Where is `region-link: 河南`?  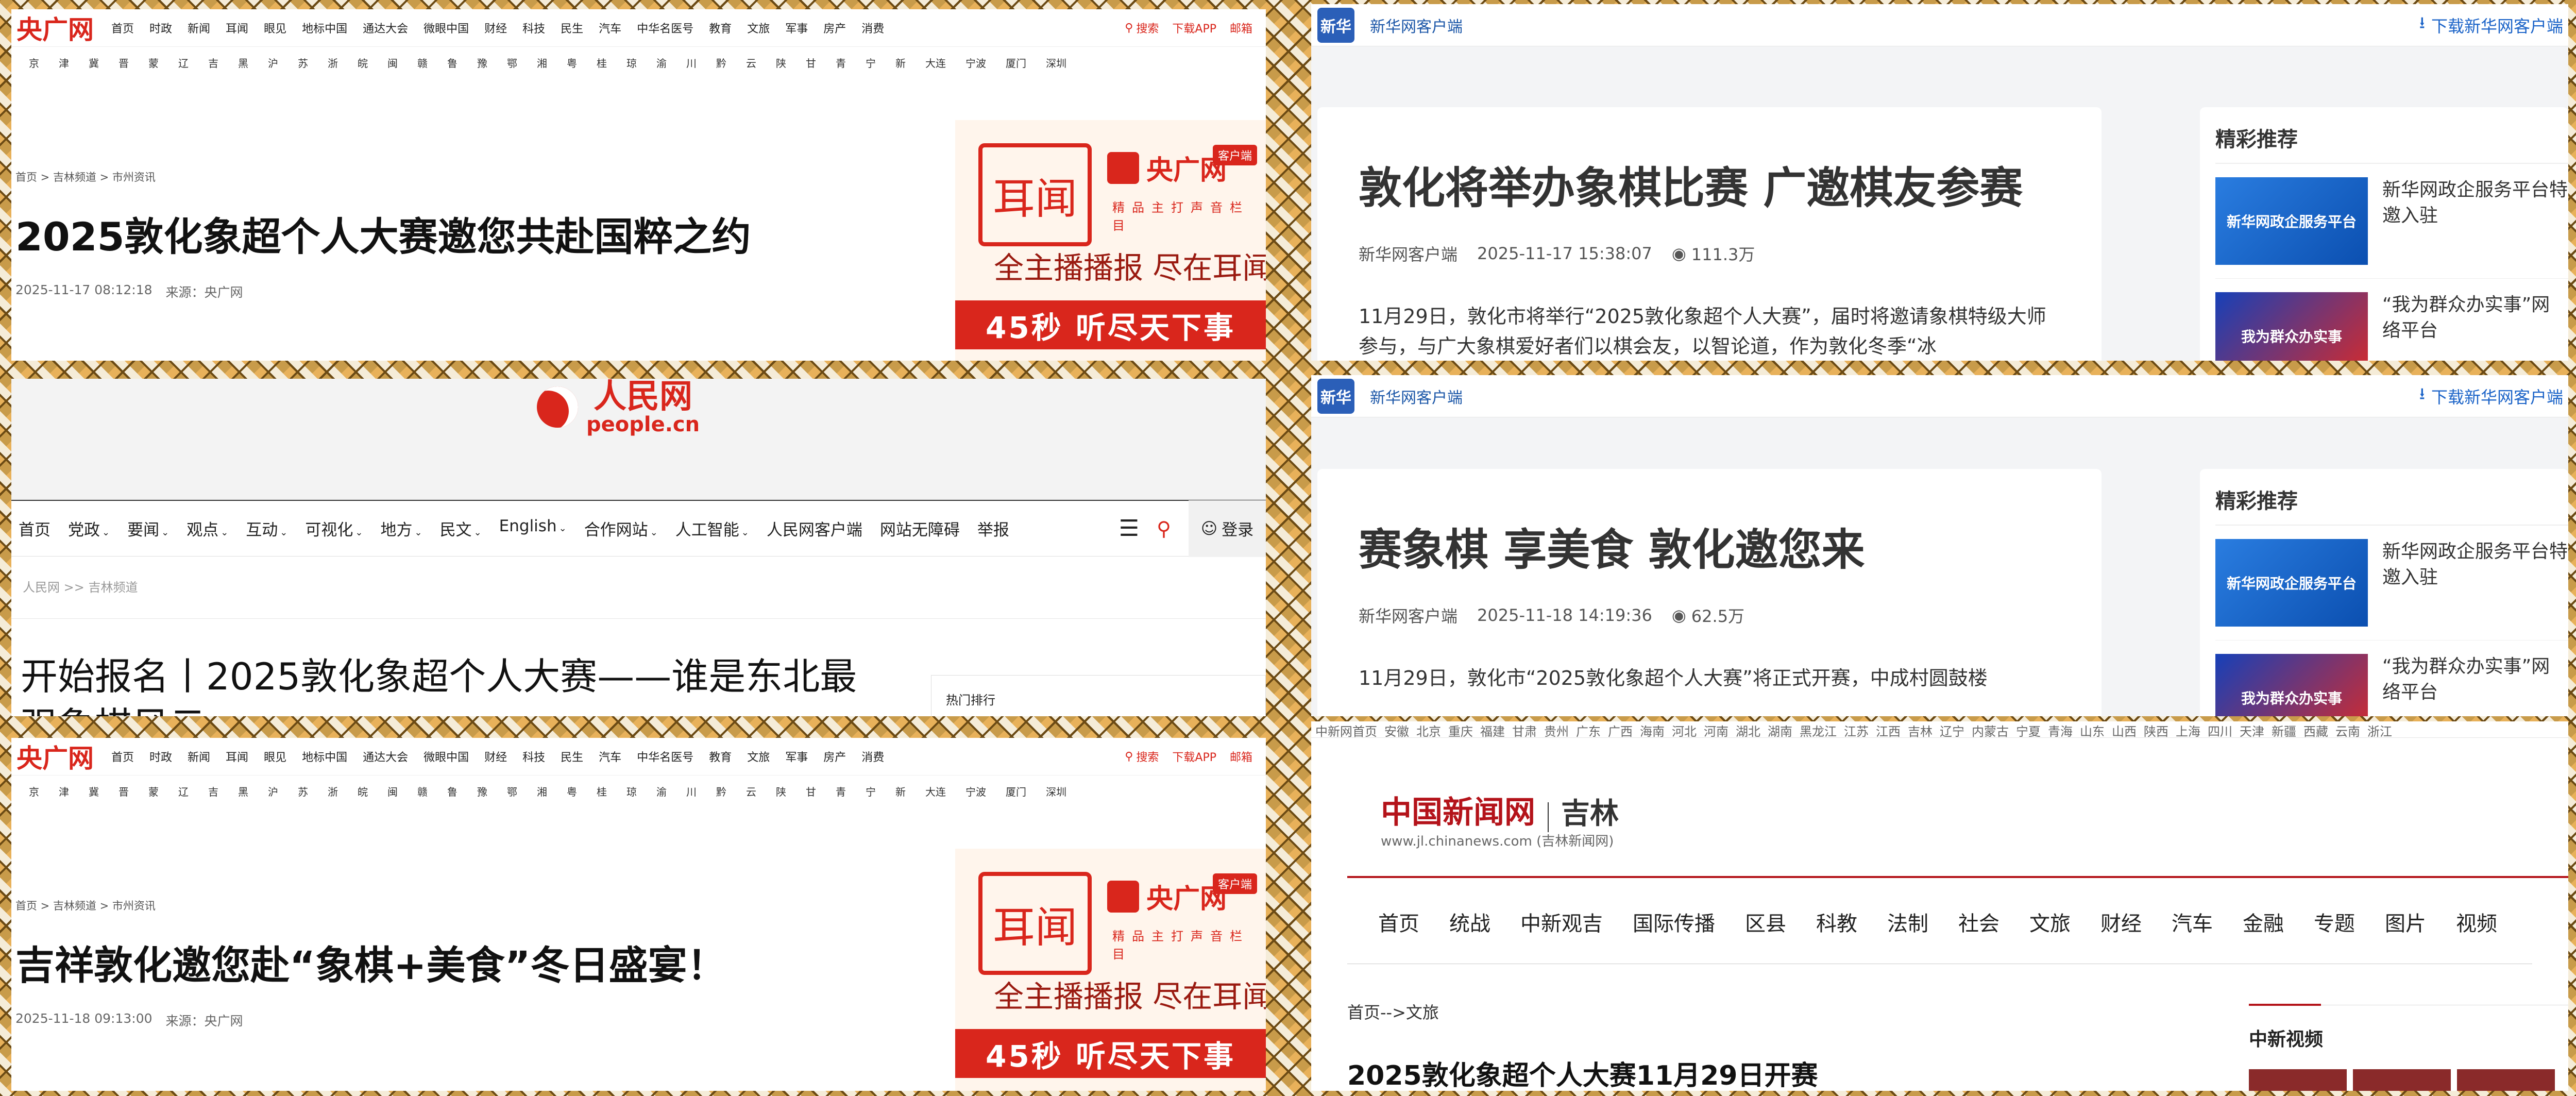 region-link: 河南 is located at coordinates (1716, 730).